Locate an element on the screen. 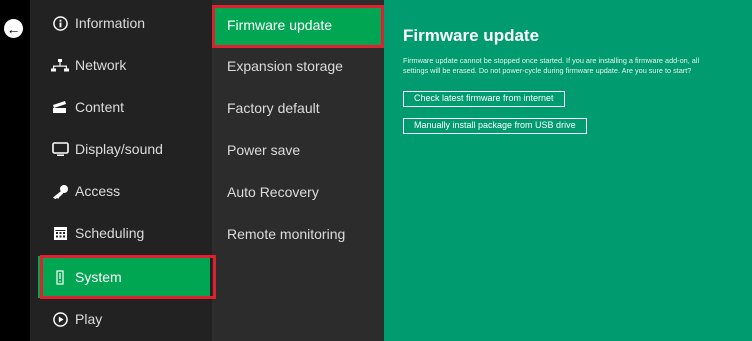 This screenshot has width=752, height=341. menu-item-display-sound: Display/sound is located at coordinates (124, 149).